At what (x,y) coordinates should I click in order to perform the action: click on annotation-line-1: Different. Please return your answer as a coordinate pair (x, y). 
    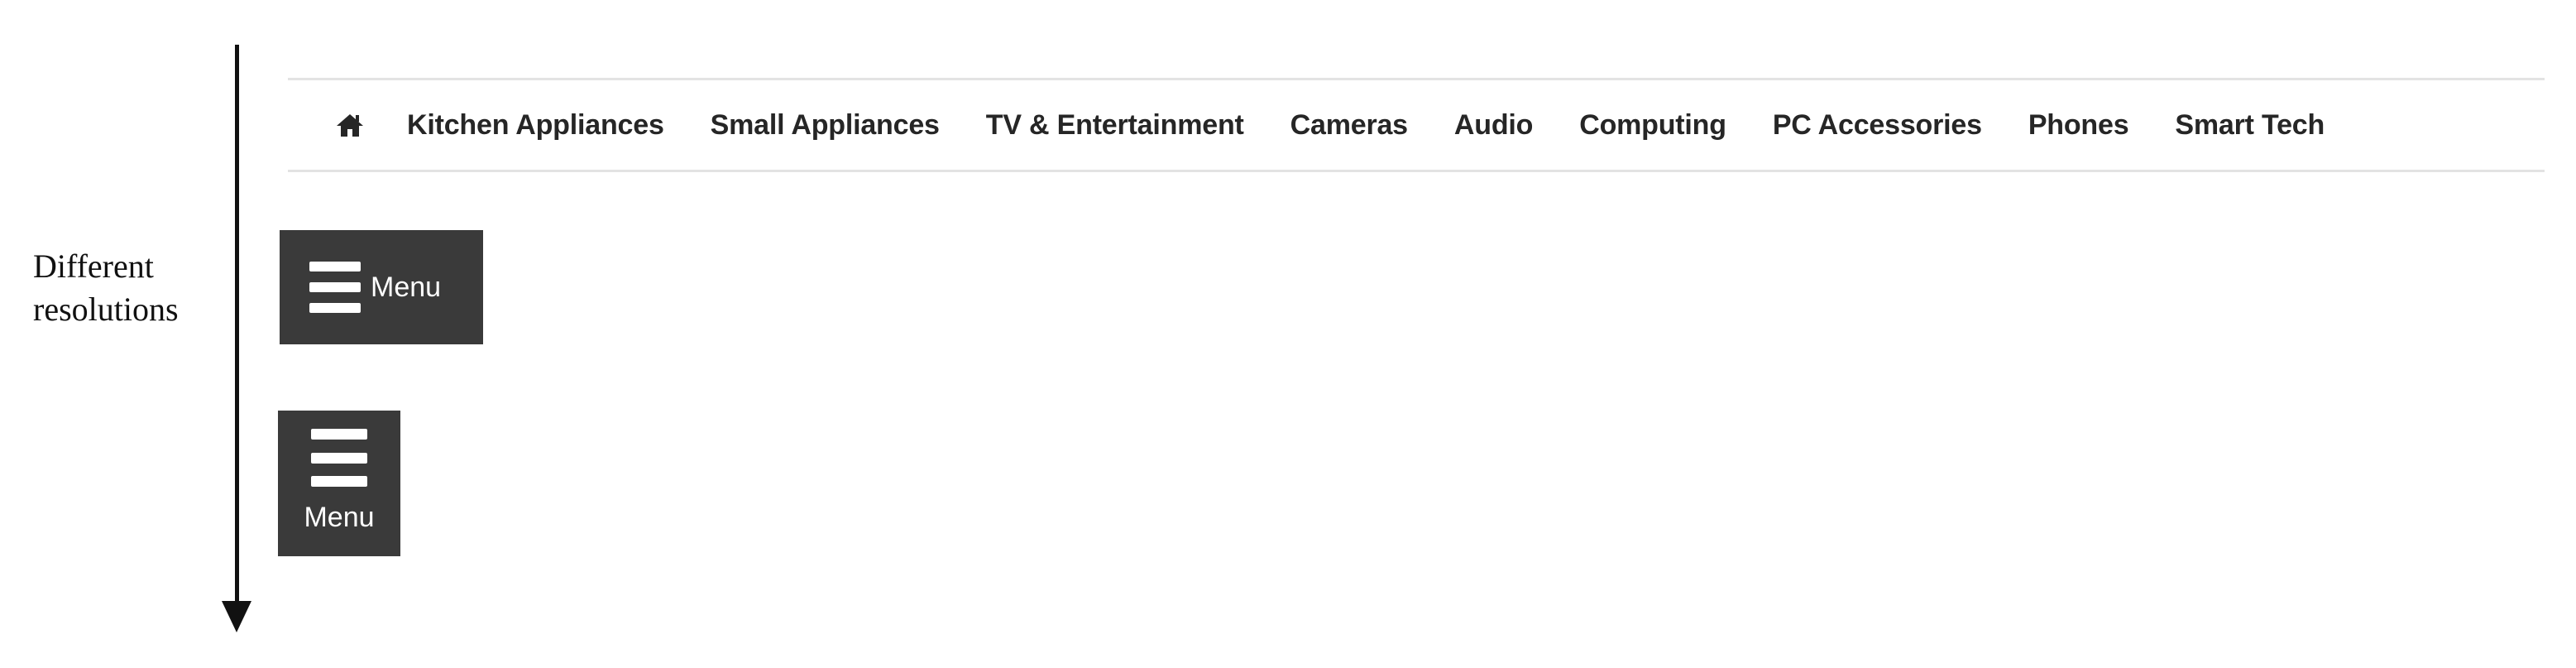
    Looking at the image, I should click on (94, 266).